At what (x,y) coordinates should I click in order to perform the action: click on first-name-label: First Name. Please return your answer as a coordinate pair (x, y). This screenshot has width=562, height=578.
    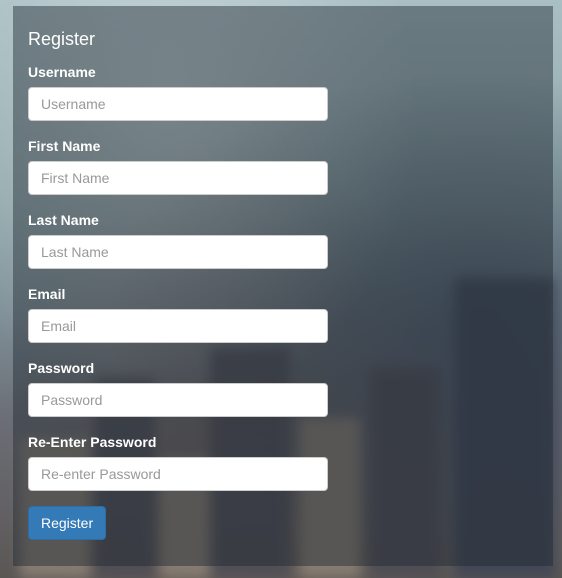
    Looking at the image, I should click on (64, 146).